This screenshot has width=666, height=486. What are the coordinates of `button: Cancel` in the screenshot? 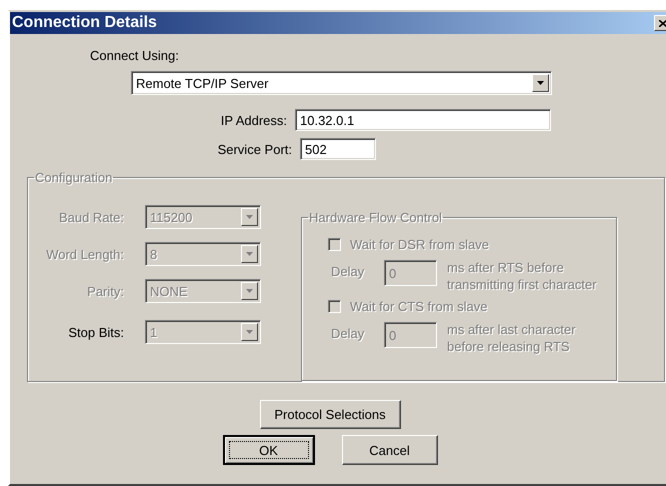 It's located at (390, 450).